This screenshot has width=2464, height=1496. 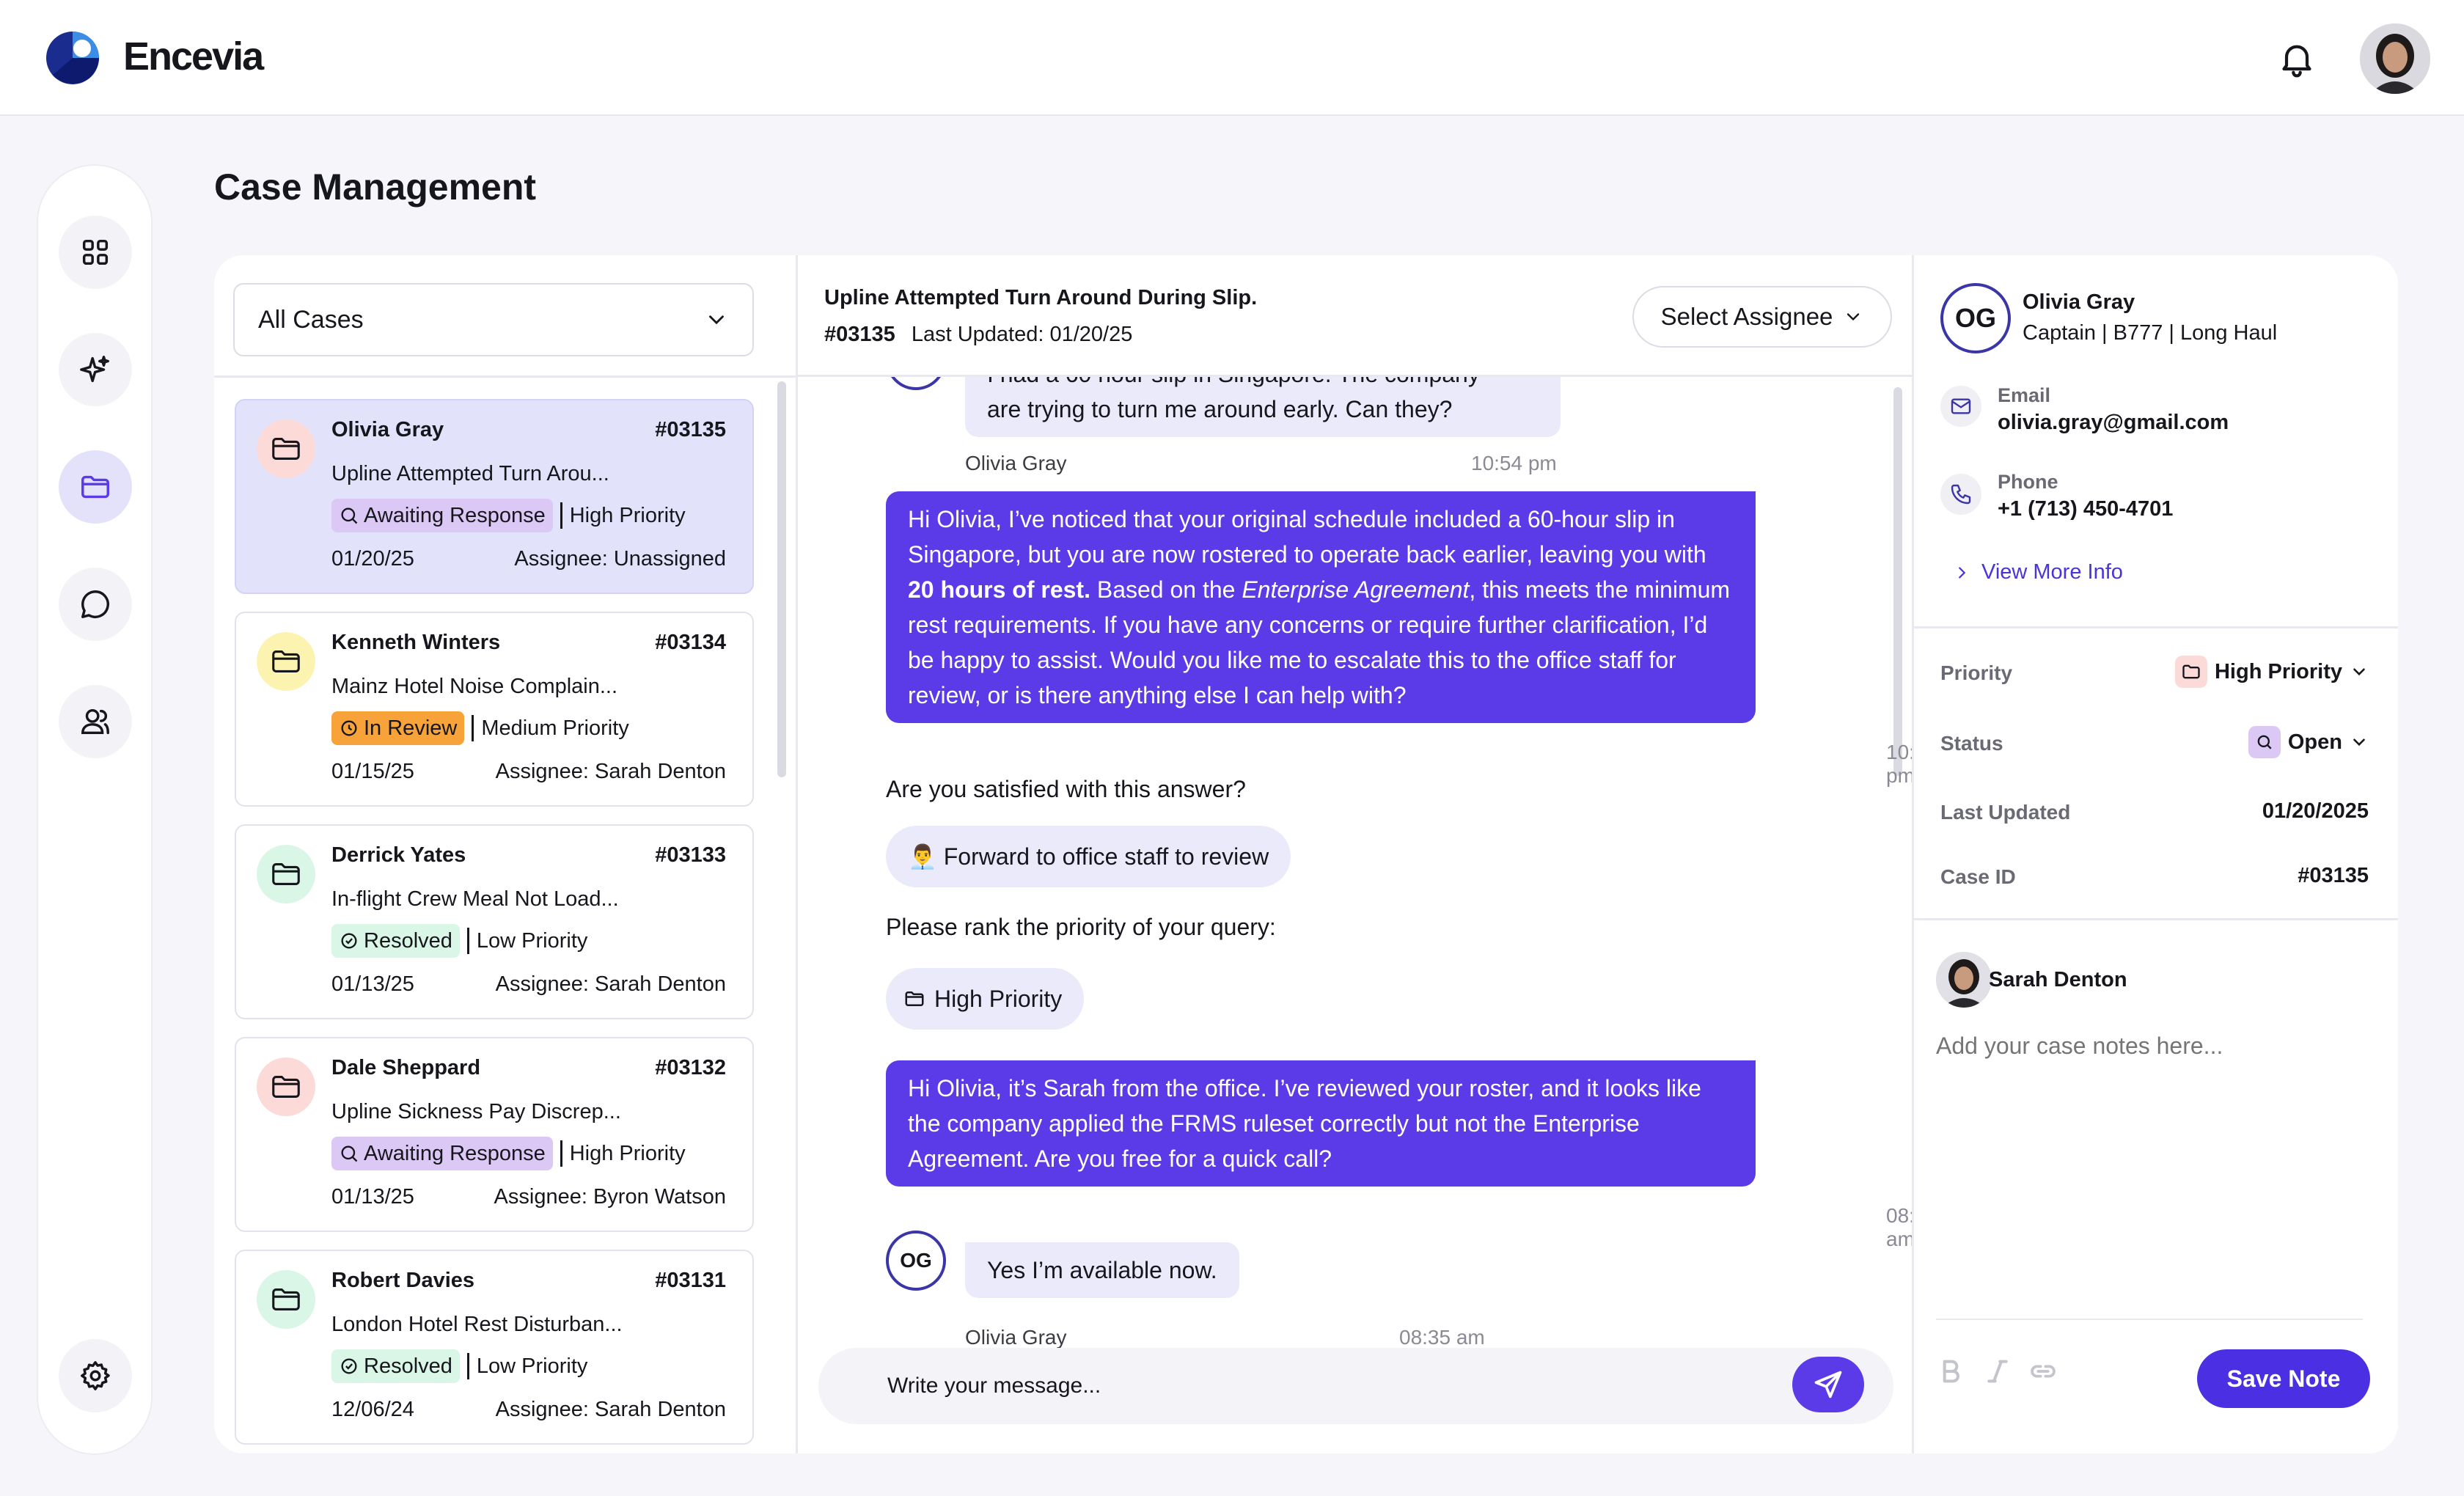 I want to click on priority-folder-icon, so click(x=2190, y=672).